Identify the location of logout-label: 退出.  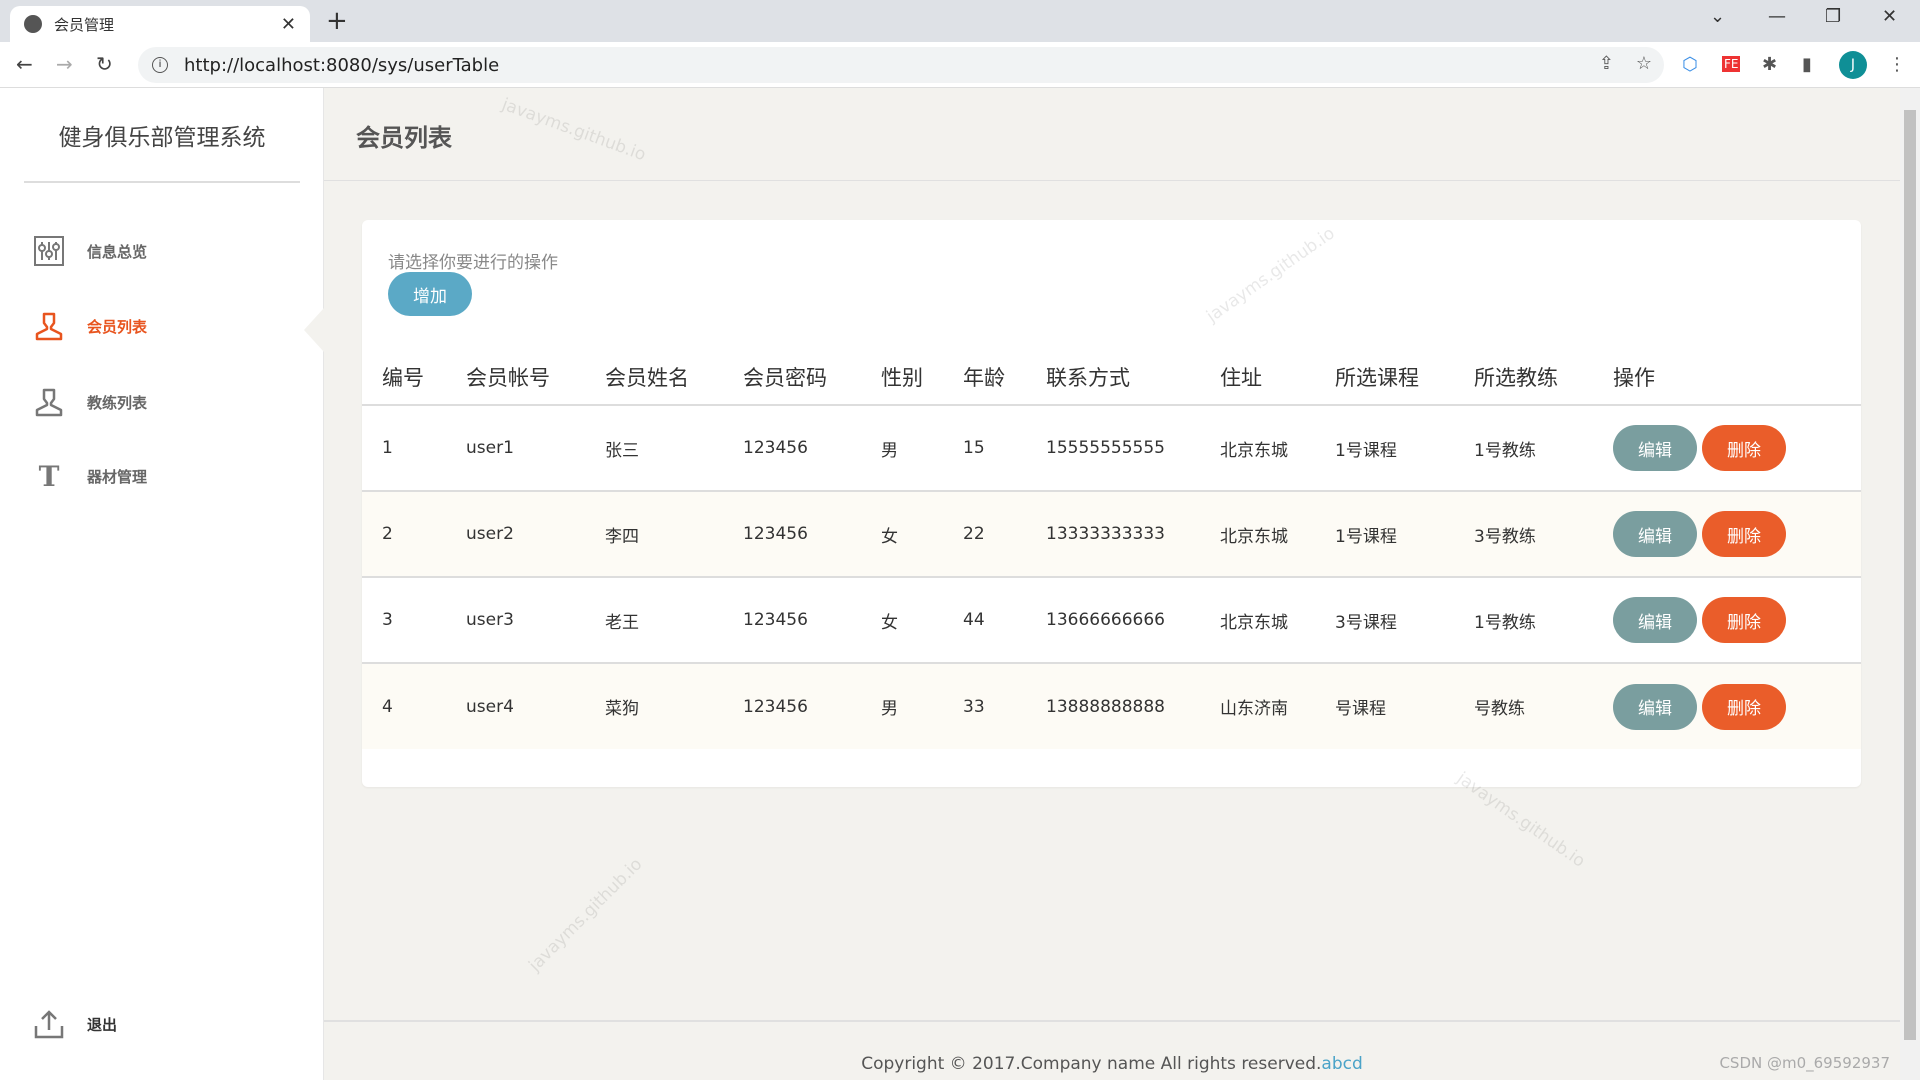
(102, 1024).